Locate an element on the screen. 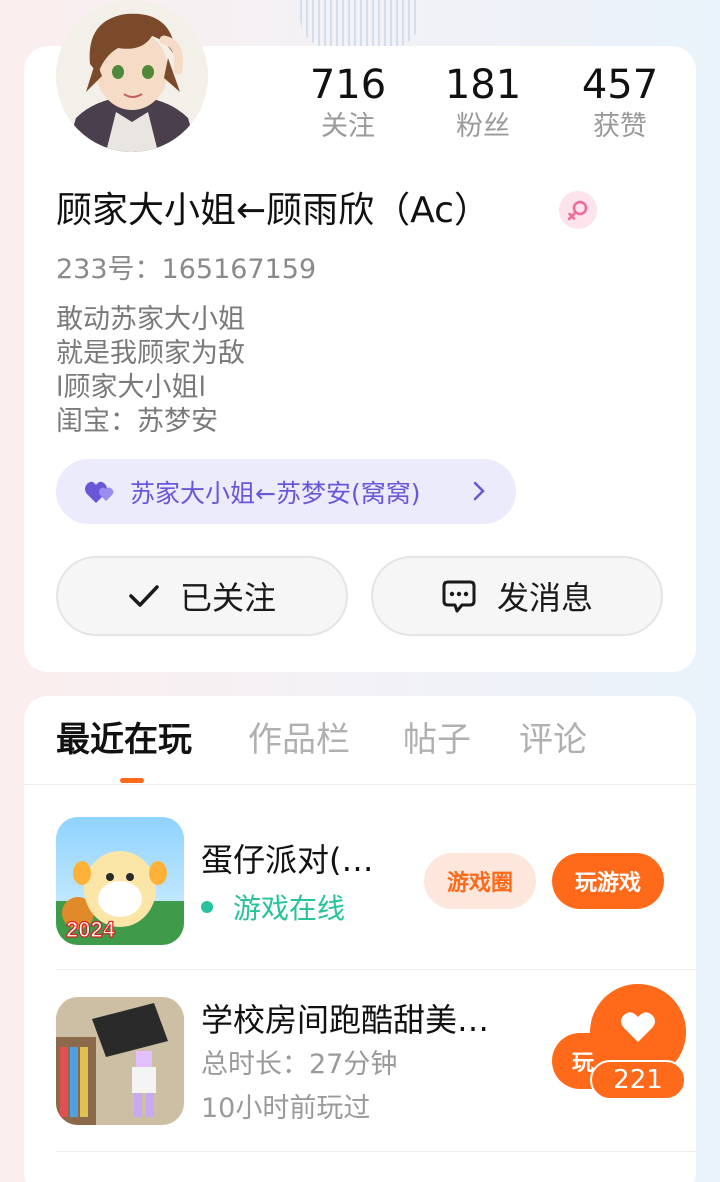 The height and width of the screenshot is (1182, 720). tab-recent-games: 最近在玩 is located at coordinates (124, 740).